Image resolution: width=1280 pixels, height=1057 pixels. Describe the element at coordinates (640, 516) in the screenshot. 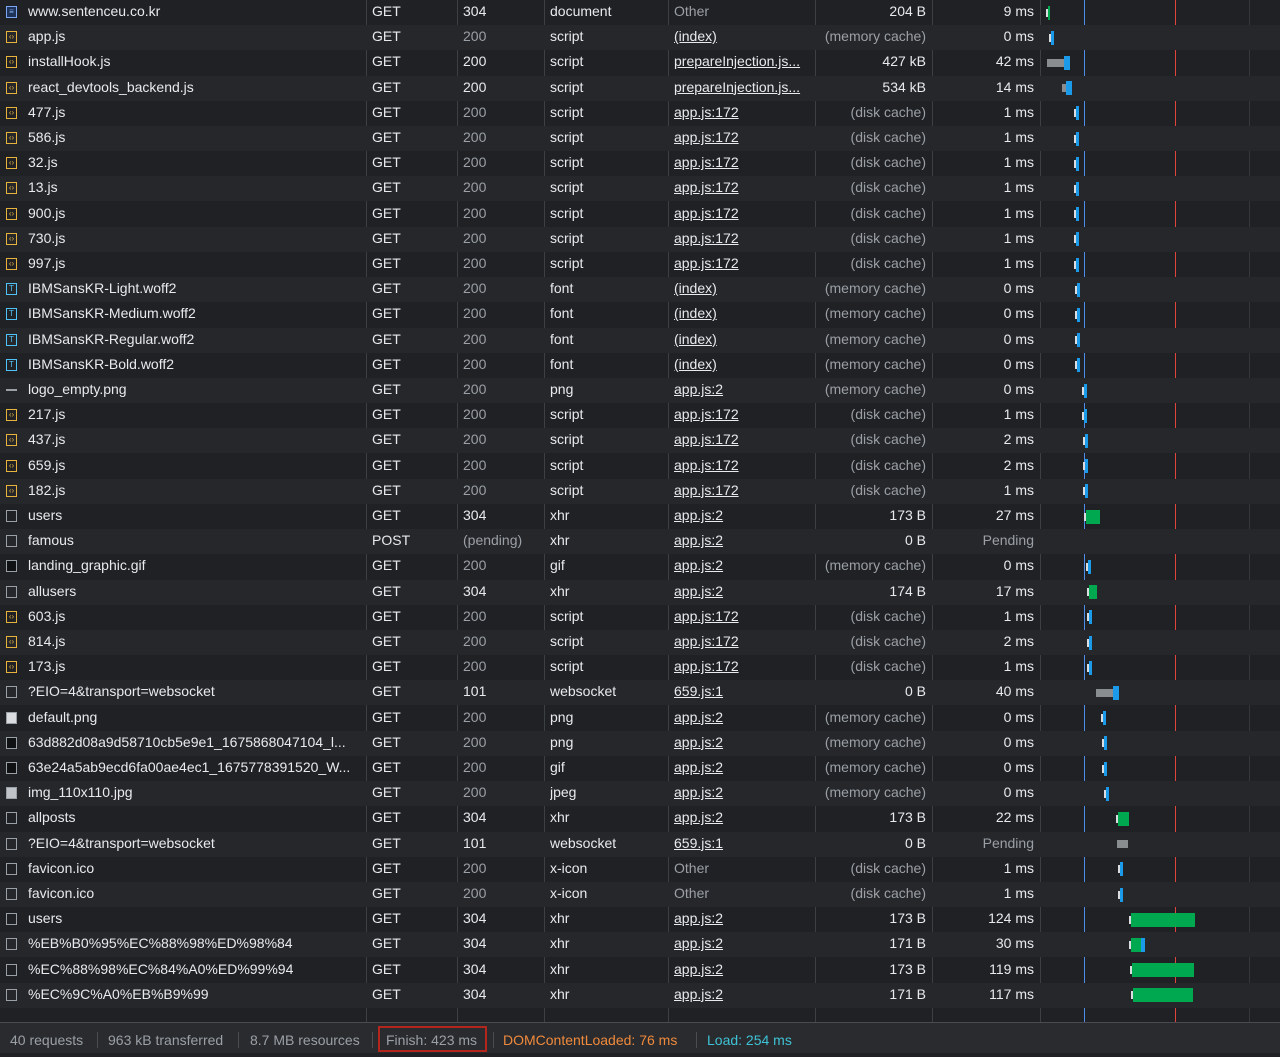

I see `table-row: users GET 304 xhr app.js:2 173 B 27 ms` at that location.